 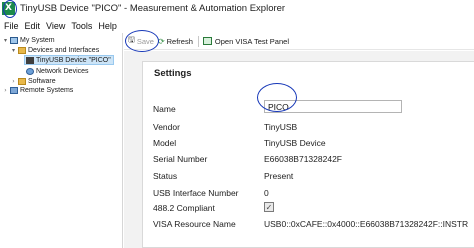 I want to click on serial-number-value: E66038B71328242F, so click(x=303, y=159).